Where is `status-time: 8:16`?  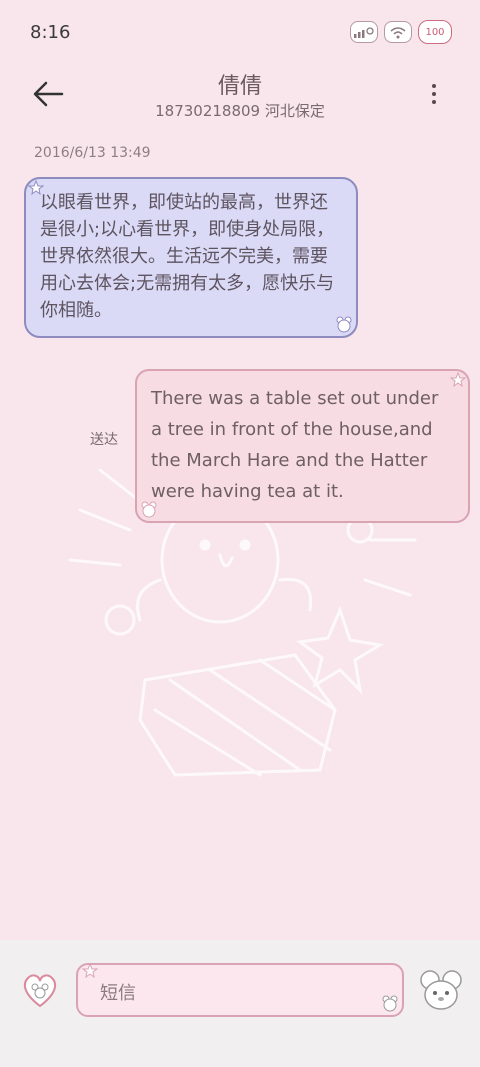
status-time: 8:16 is located at coordinates (50, 32).